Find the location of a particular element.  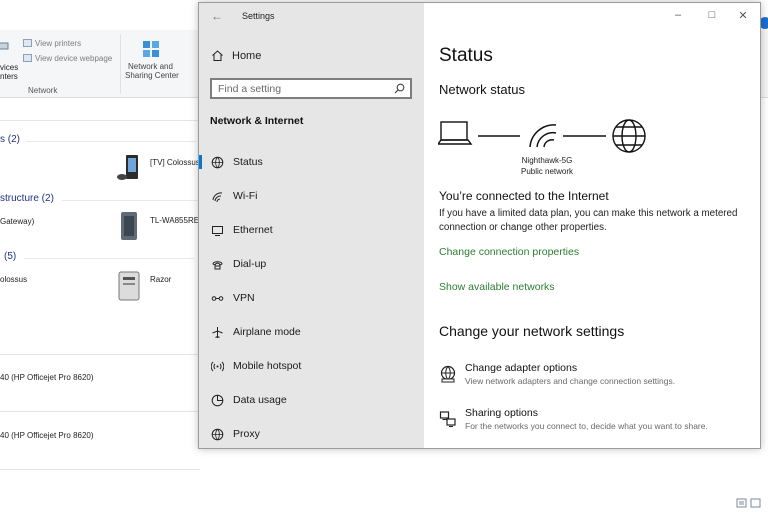

wifi-icon is located at coordinates (217, 196).